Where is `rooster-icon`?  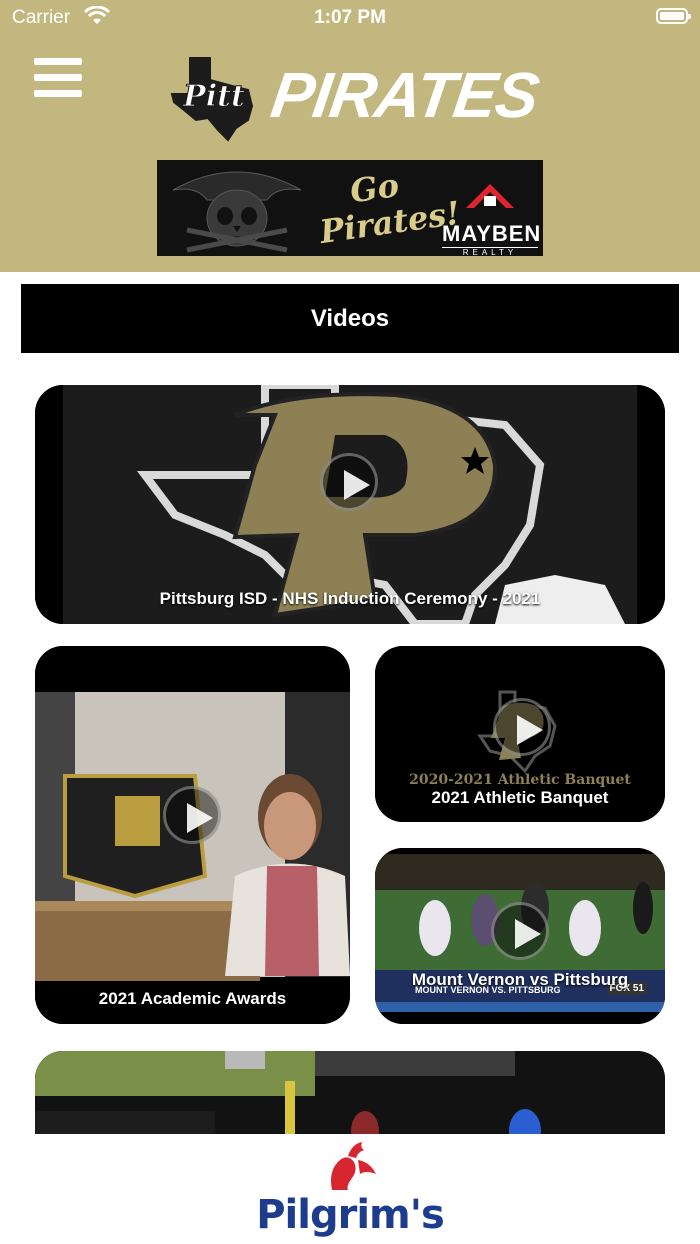 rooster-icon is located at coordinates (353, 1166).